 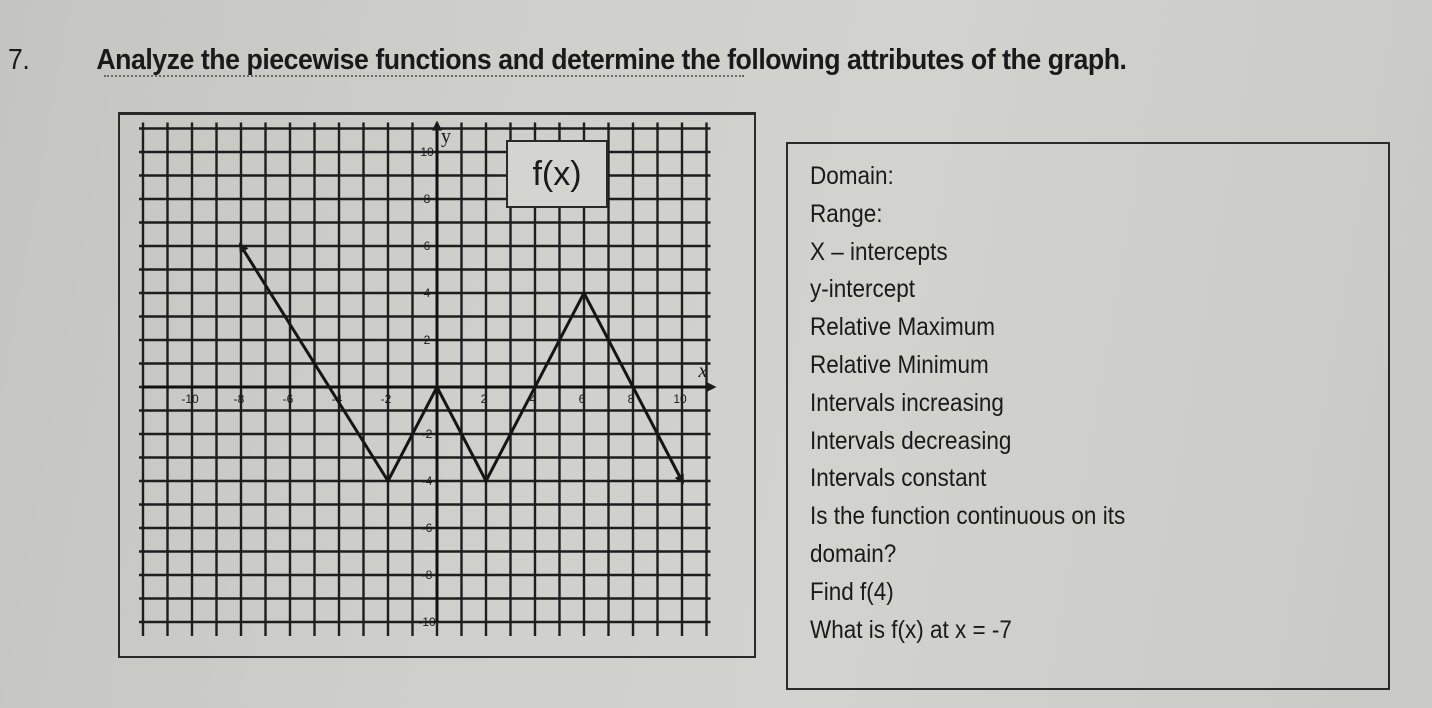 What do you see at coordinates (582, 399) in the screenshot?
I see `x-tick-label: 6` at bounding box center [582, 399].